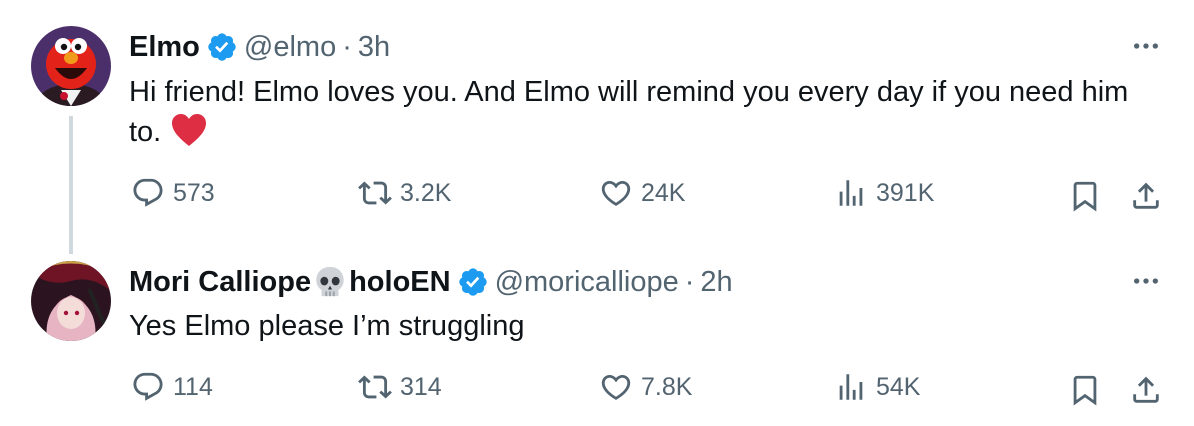 This screenshot has height=426, width=1194. Describe the element at coordinates (71, 66) in the screenshot. I see `avatar-elmo` at that location.